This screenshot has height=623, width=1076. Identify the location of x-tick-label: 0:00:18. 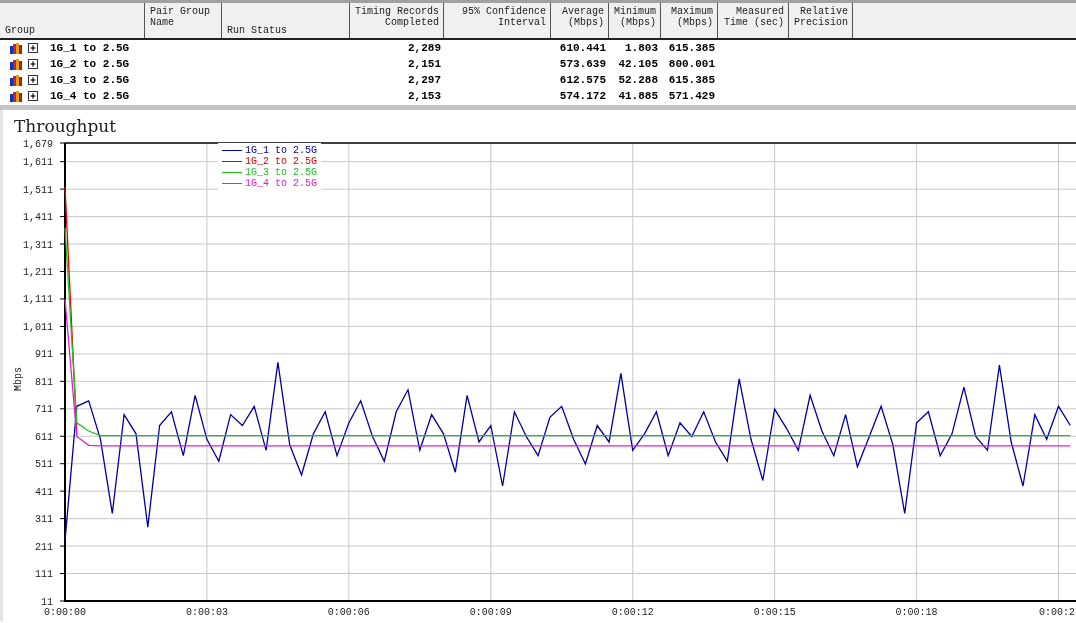
(916, 612).